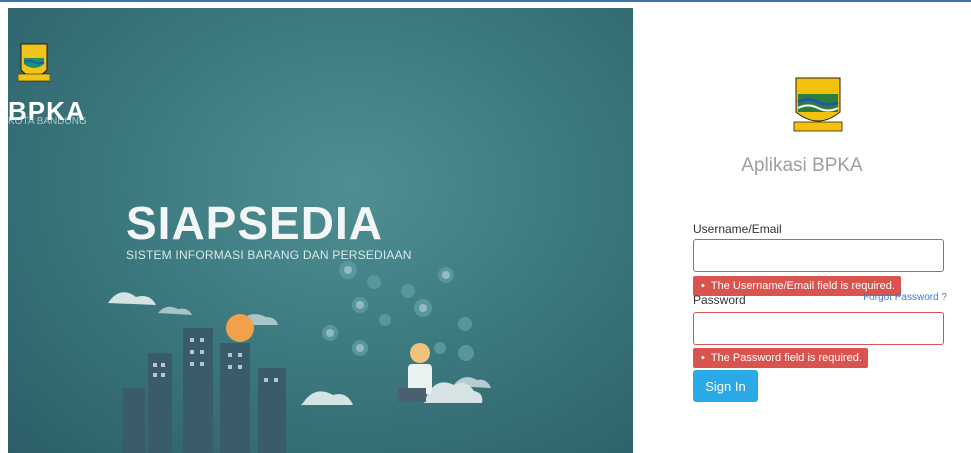  Describe the element at coordinates (719, 300) in the screenshot. I see `password-label: Password` at that location.